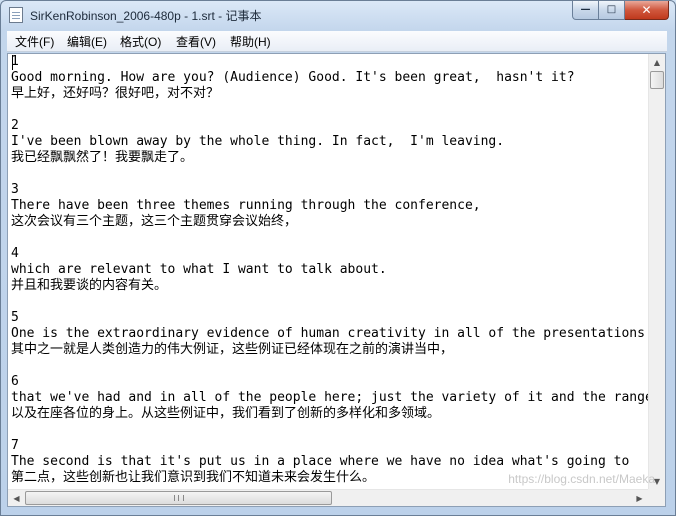 The image size is (676, 516). Describe the element at coordinates (330, 126) in the screenshot. I see `text-line: 2` at that location.